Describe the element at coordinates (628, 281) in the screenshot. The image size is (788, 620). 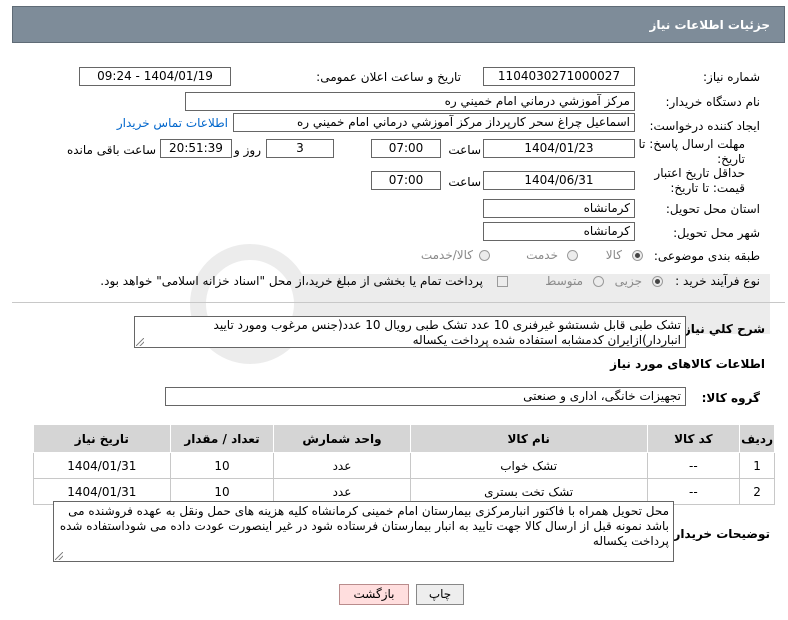
I see `process-option-minor: جزیی` at that location.